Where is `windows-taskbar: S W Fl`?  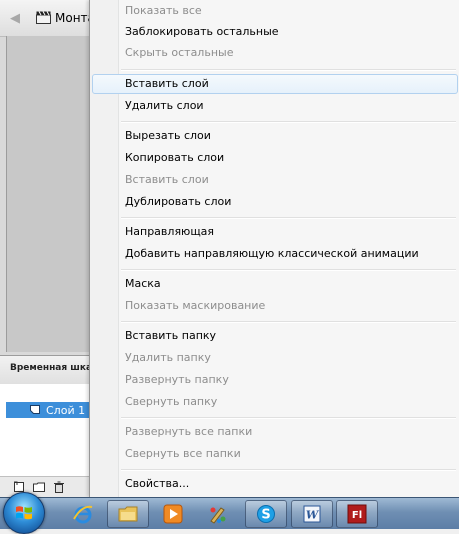
windows-taskbar: S W Fl is located at coordinates (229, 513).